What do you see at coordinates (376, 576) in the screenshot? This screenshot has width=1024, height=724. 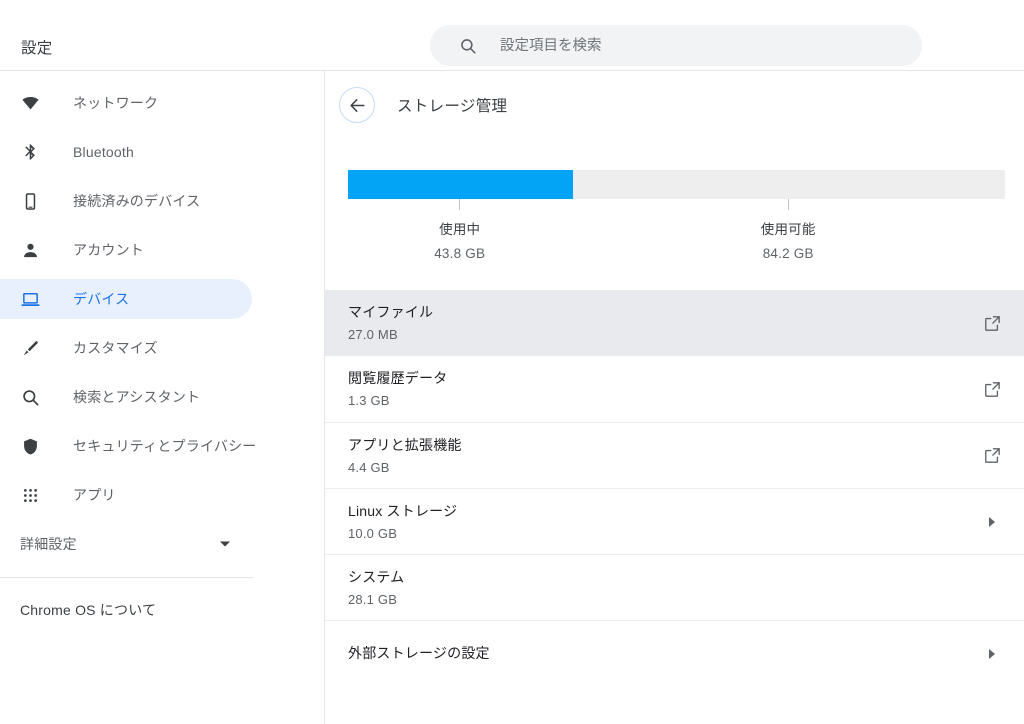 I see `storage-item-title: システム` at bounding box center [376, 576].